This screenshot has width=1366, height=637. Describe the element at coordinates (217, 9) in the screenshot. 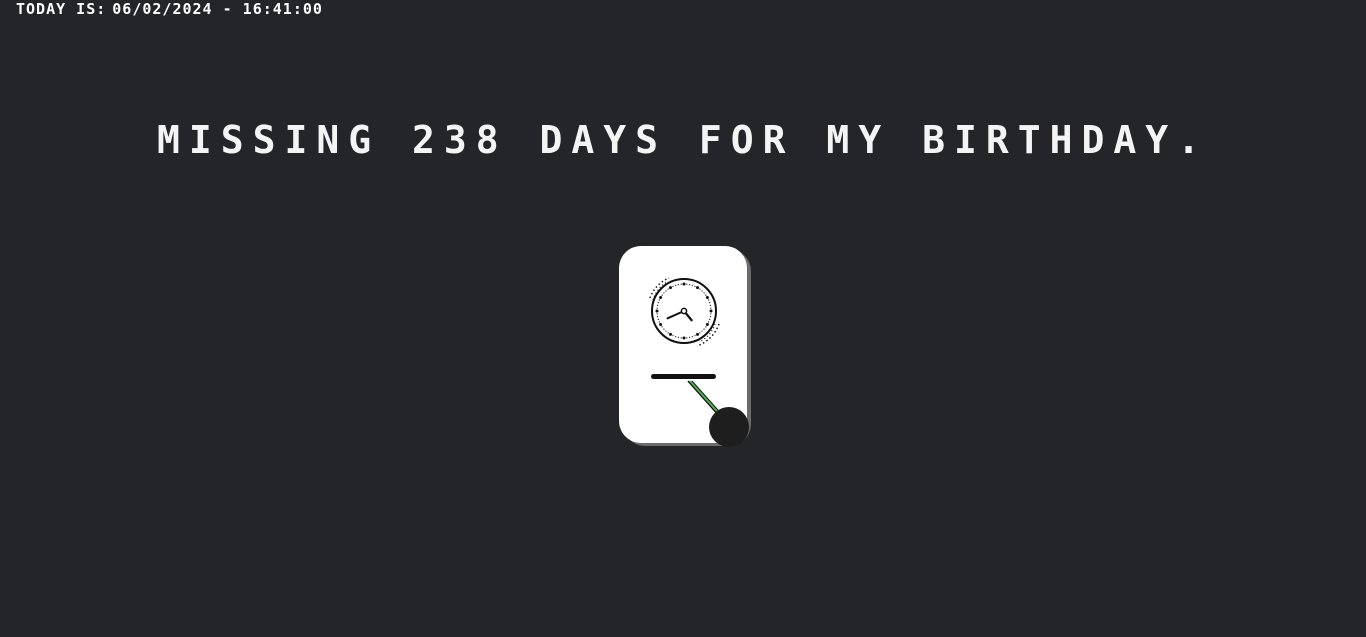

I see `current-datetime: 06/02/2024 - 16:41:00` at that location.